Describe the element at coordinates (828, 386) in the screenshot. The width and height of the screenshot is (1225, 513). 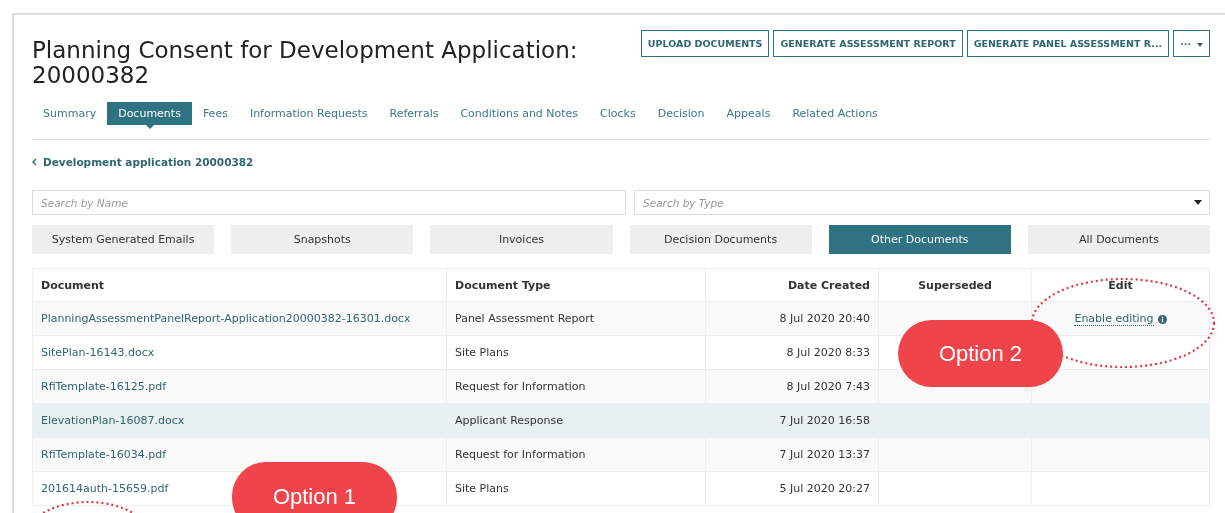
I see `date-created: 8 Jul 2020 7:43` at that location.